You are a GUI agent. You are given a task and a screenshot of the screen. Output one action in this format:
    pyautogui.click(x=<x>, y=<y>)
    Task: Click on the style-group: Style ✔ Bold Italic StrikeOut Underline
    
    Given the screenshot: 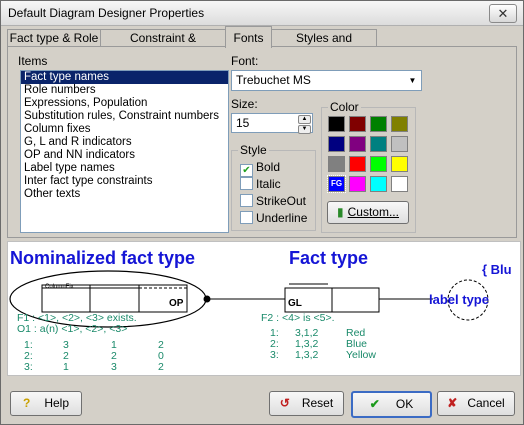 What is the action you would take?
    pyautogui.click(x=273, y=187)
    